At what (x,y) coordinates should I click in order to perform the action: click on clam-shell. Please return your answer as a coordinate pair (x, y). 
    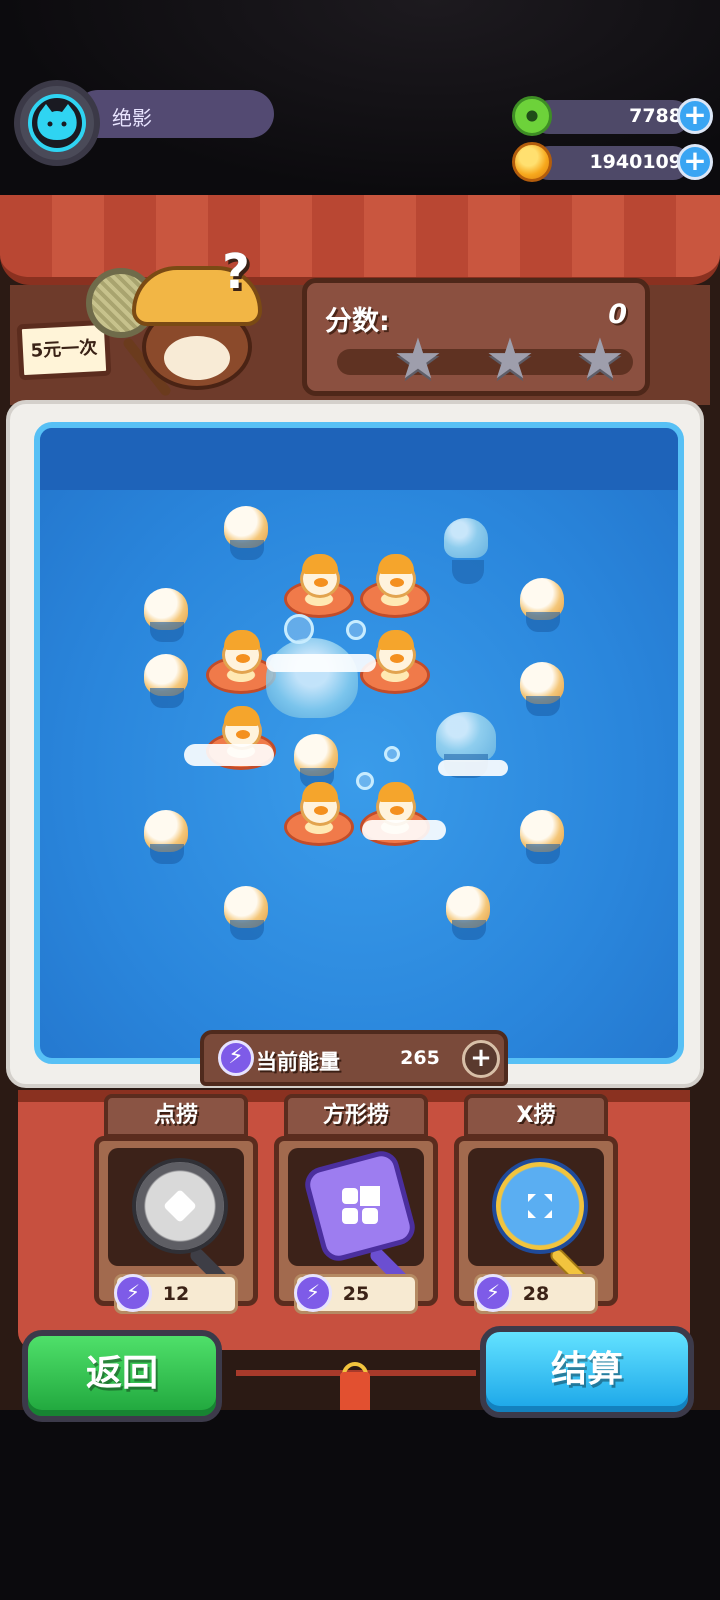
    Looking at the image, I should click on (312, 678).